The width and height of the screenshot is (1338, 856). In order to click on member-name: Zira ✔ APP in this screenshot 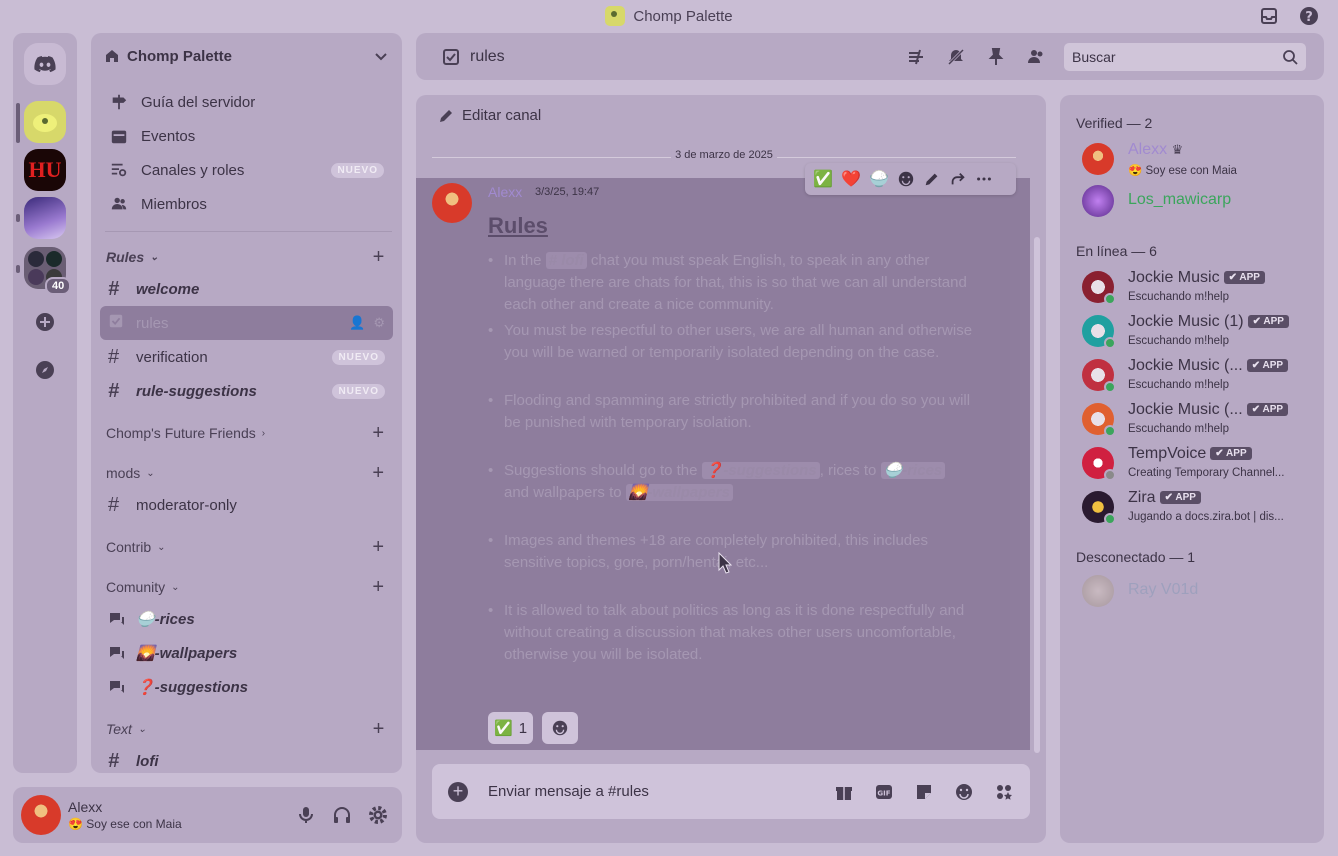, I will do `click(1164, 498)`.